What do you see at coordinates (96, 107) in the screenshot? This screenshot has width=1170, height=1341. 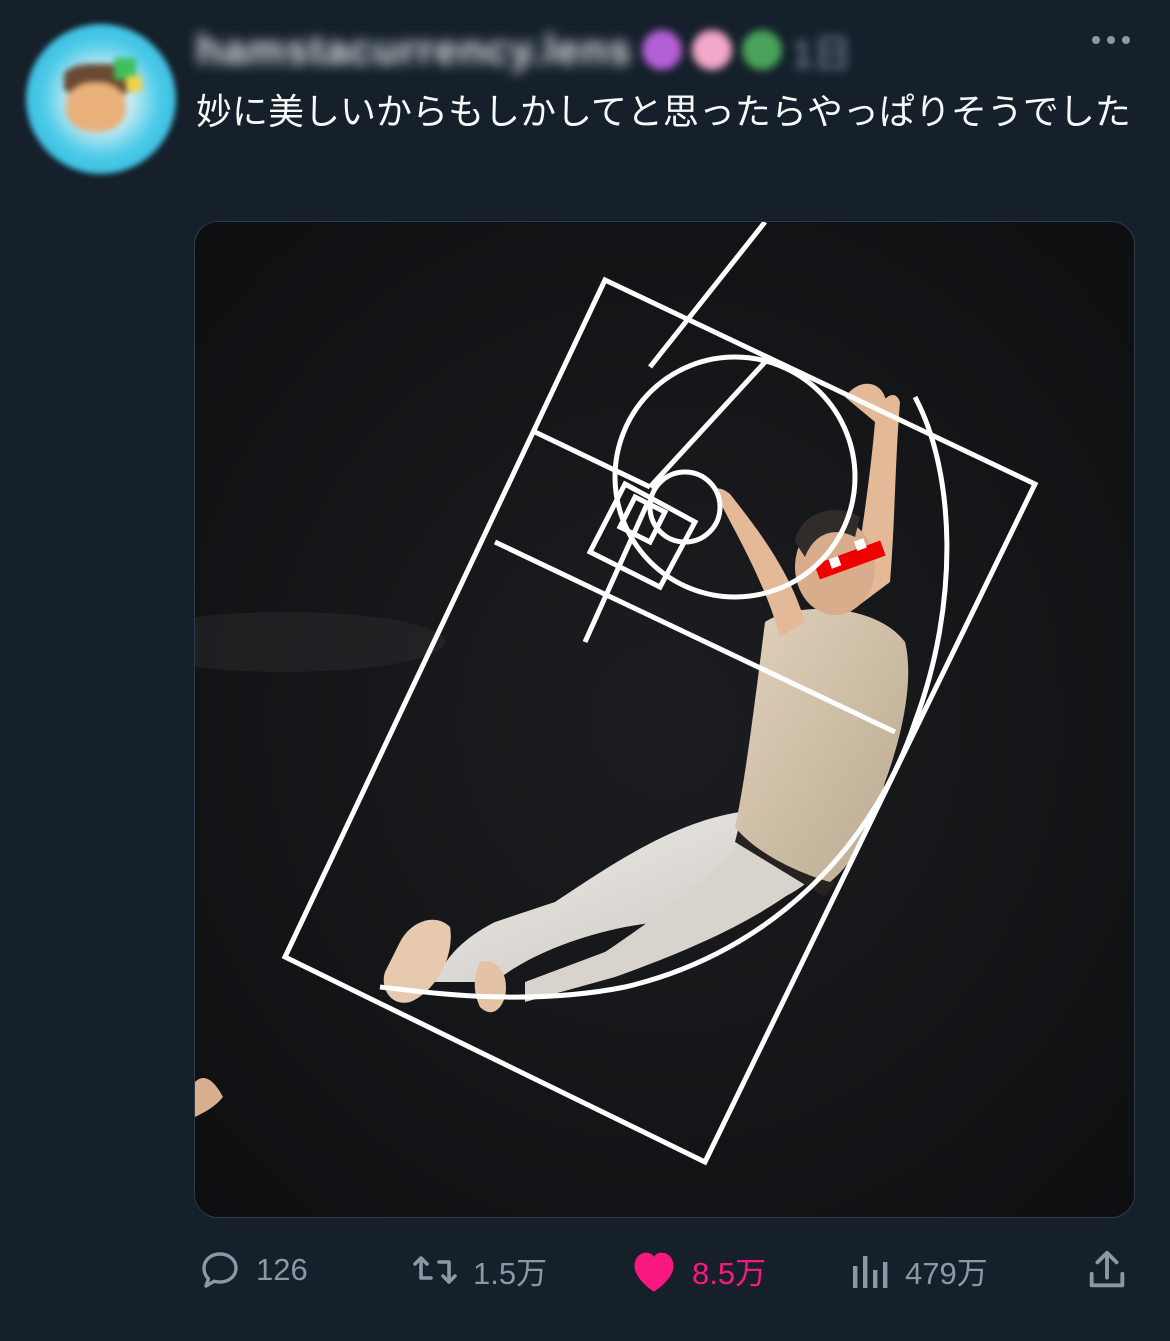 I see `avatar-face` at bounding box center [96, 107].